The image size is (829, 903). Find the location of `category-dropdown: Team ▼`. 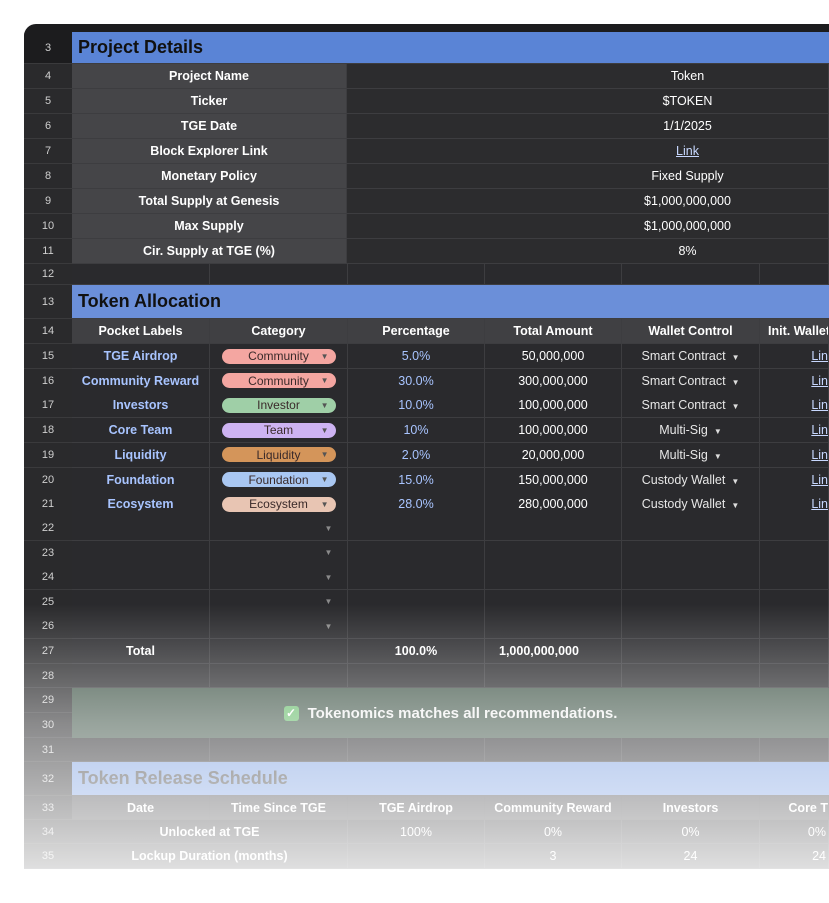

category-dropdown: Team ▼ is located at coordinates (278, 430).